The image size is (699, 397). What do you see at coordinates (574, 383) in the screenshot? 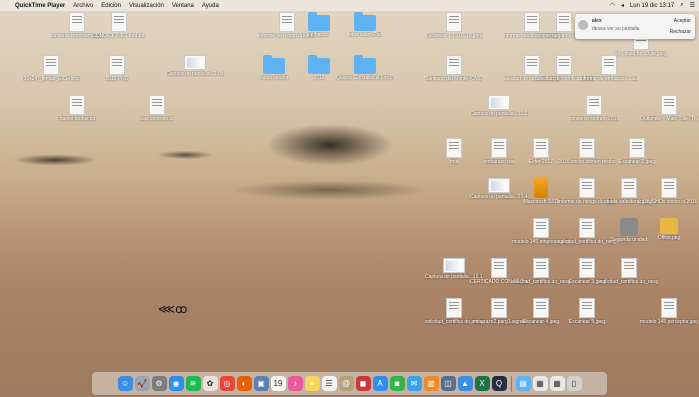
I see `trash-icon: ▯` at bounding box center [574, 383].